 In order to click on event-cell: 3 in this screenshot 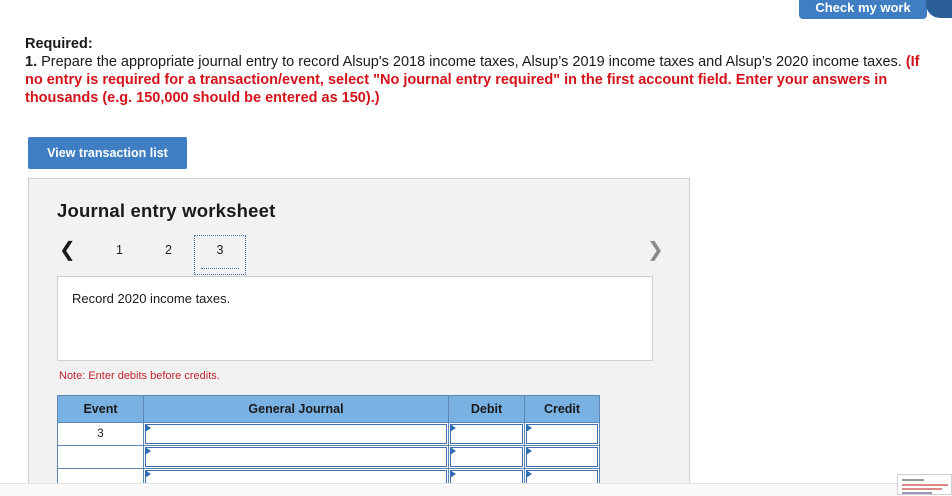, I will do `click(100, 434)`.